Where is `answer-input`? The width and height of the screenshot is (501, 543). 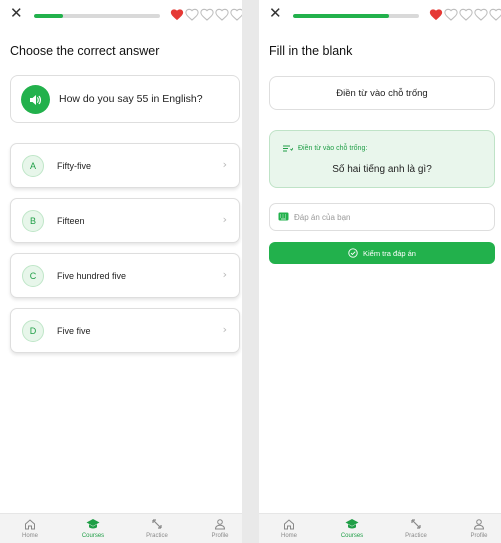
answer-input is located at coordinates (391, 217).